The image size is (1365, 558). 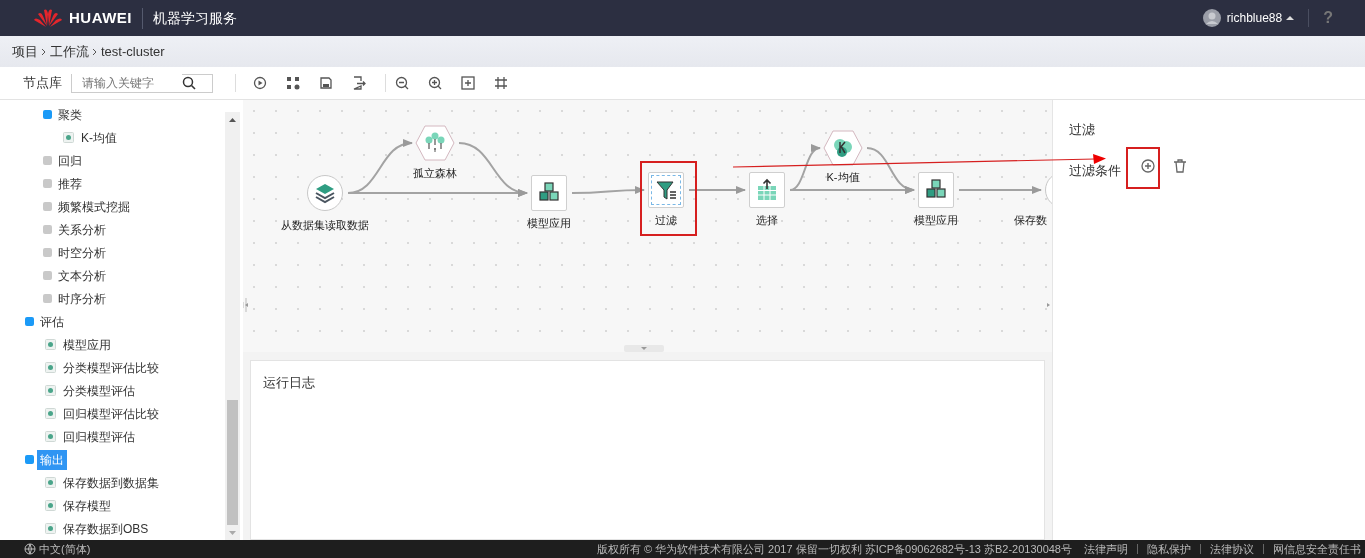 I want to click on tree-item: 回归模型评估比较, so click(x=111, y=413).